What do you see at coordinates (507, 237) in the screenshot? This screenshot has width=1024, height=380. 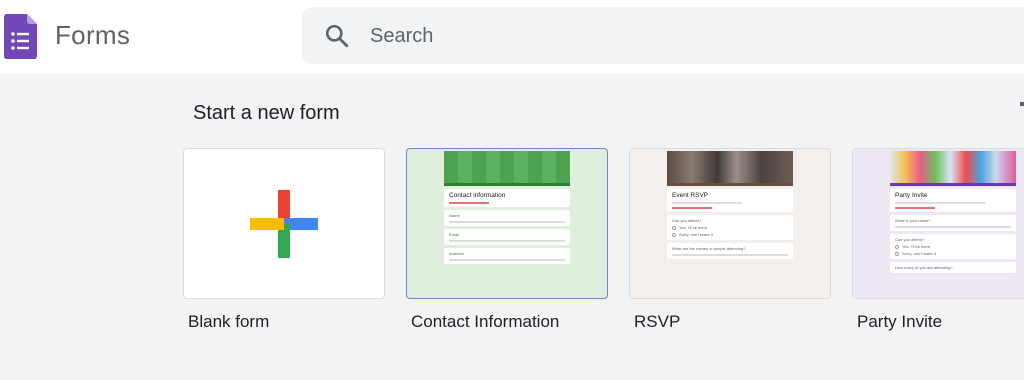 I see `preview-question: Email` at bounding box center [507, 237].